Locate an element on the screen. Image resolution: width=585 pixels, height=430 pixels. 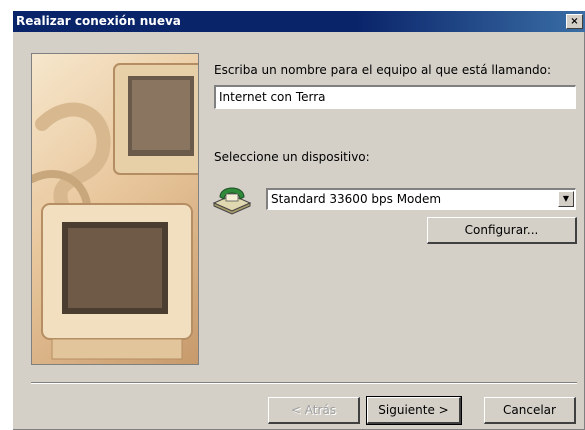
footer-divider is located at coordinates (304, 383).